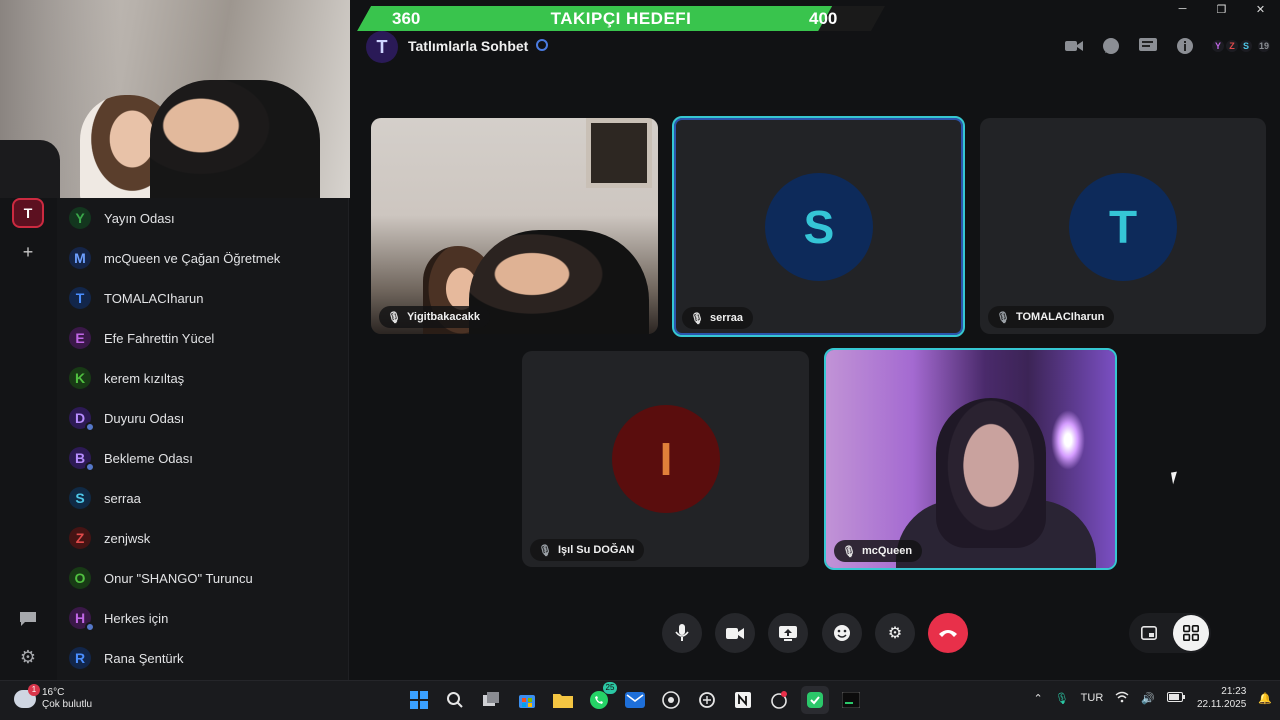 Image resolution: width=1280 pixels, height=720 pixels. I want to click on channel-name: Efe Fahrettin Yücel, so click(159, 338).